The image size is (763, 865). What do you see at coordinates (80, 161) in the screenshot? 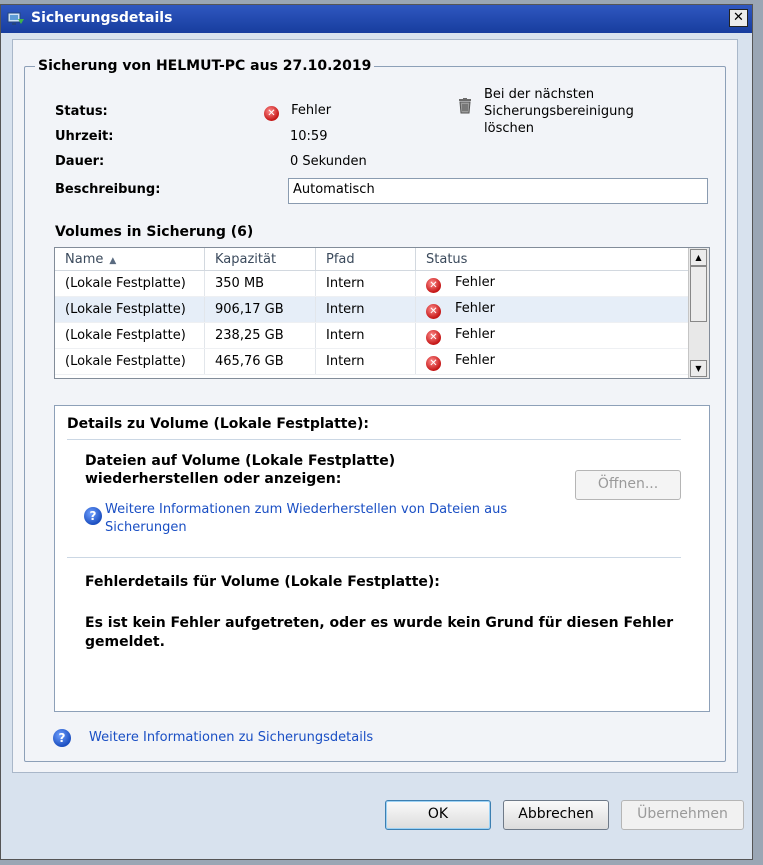
I see `duration-label: Dauer:` at bounding box center [80, 161].